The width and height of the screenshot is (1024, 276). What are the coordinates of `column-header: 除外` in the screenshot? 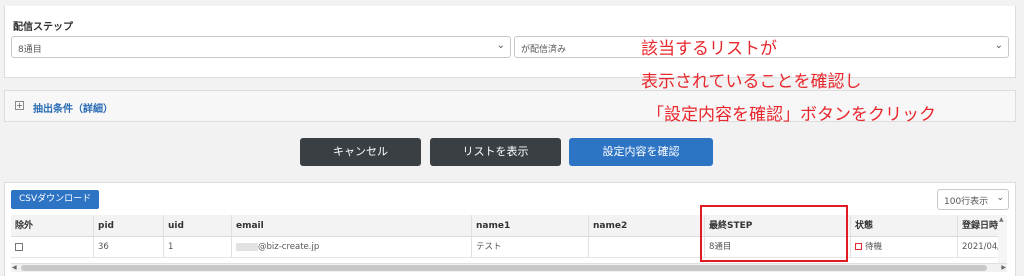 It's located at (52, 225).